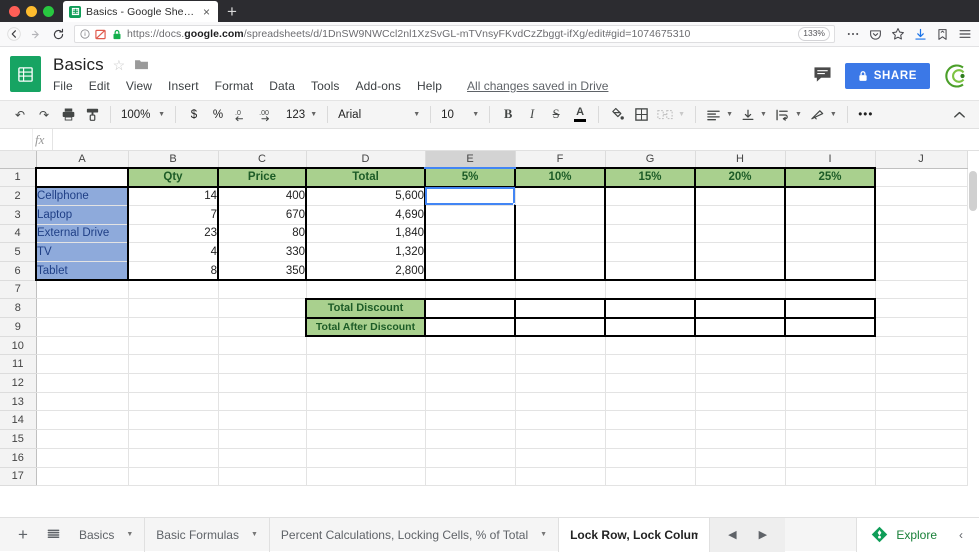 Image resolution: width=979 pixels, height=552 pixels. Describe the element at coordinates (560, 327) in the screenshot. I see `cell-f9` at that location.